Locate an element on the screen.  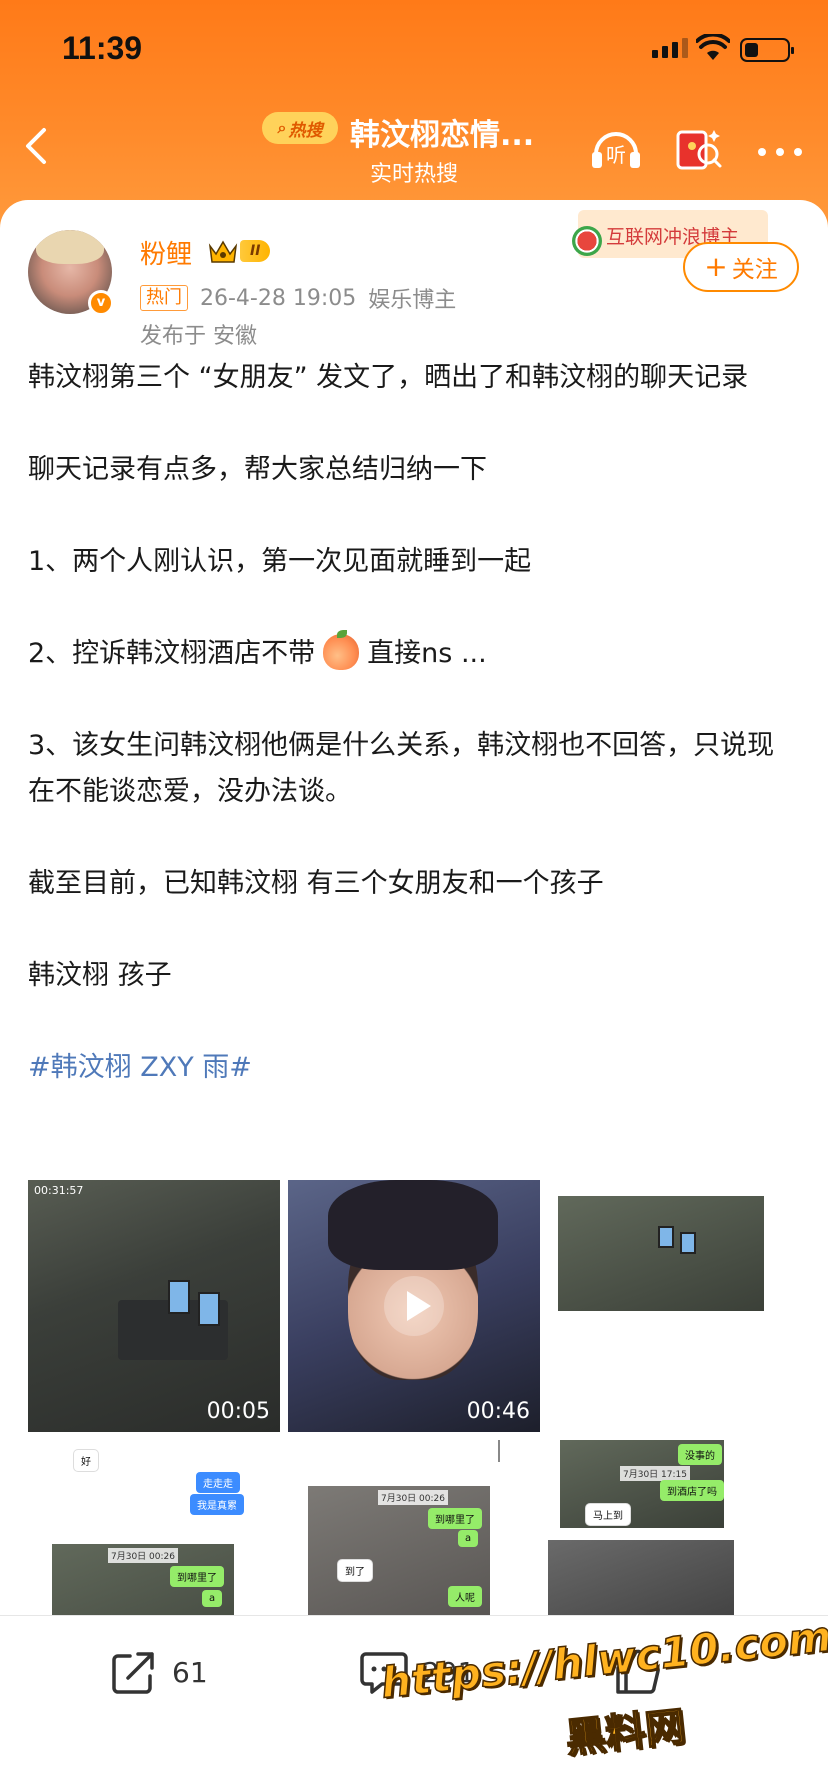
level-badge: II is located at coordinates (239, 251).